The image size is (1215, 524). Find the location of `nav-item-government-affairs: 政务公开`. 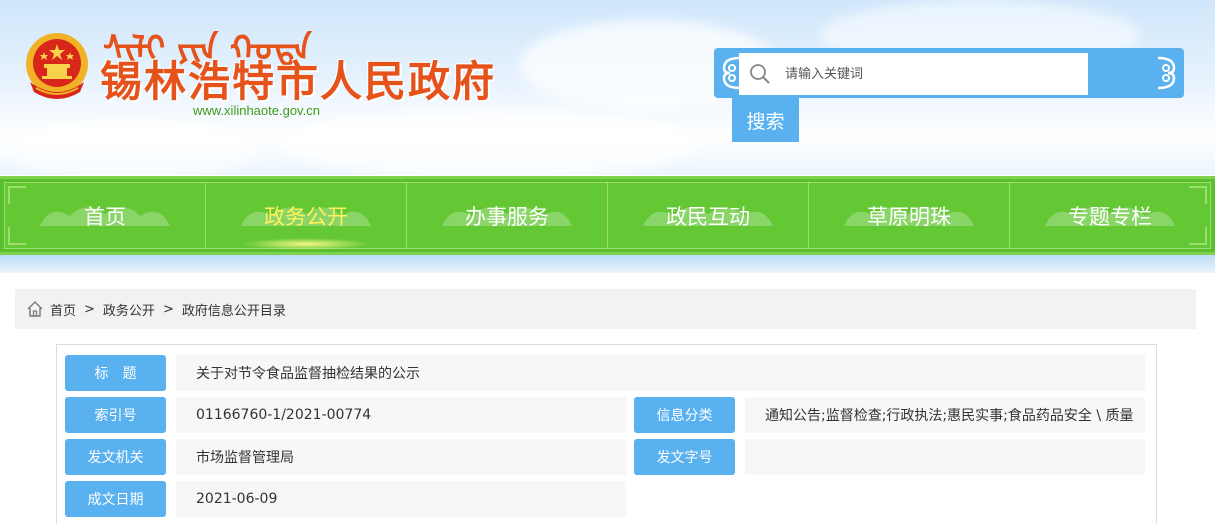

nav-item-government-affairs: 政务公开 is located at coordinates (306, 215).